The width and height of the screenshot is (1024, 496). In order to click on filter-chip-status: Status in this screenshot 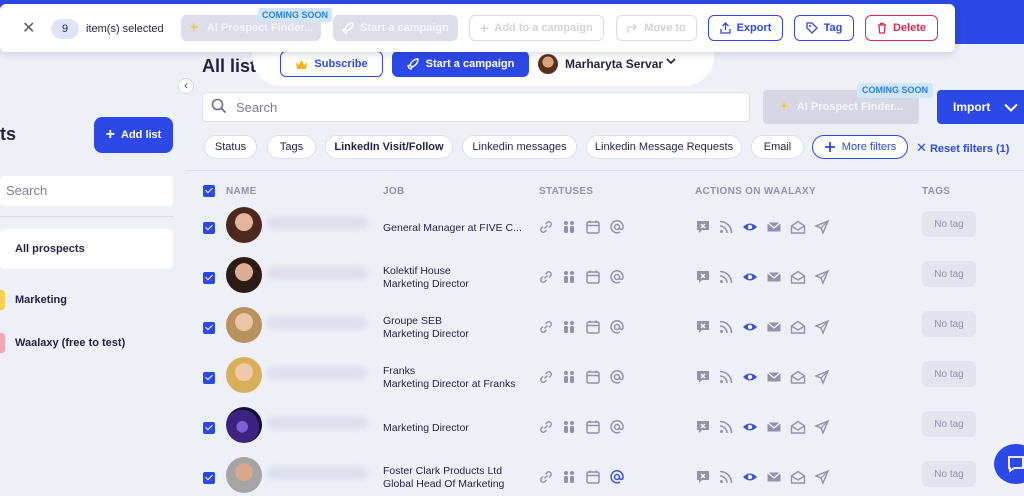, I will do `click(230, 147)`.